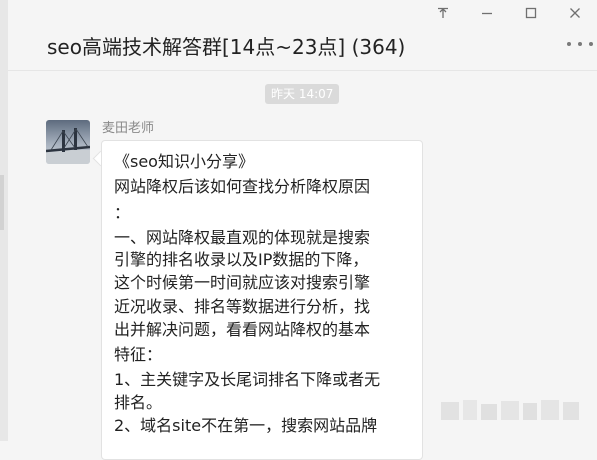 The width and height of the screenshot is (597, 460). I want to click on window-controls, so click(509, 13).